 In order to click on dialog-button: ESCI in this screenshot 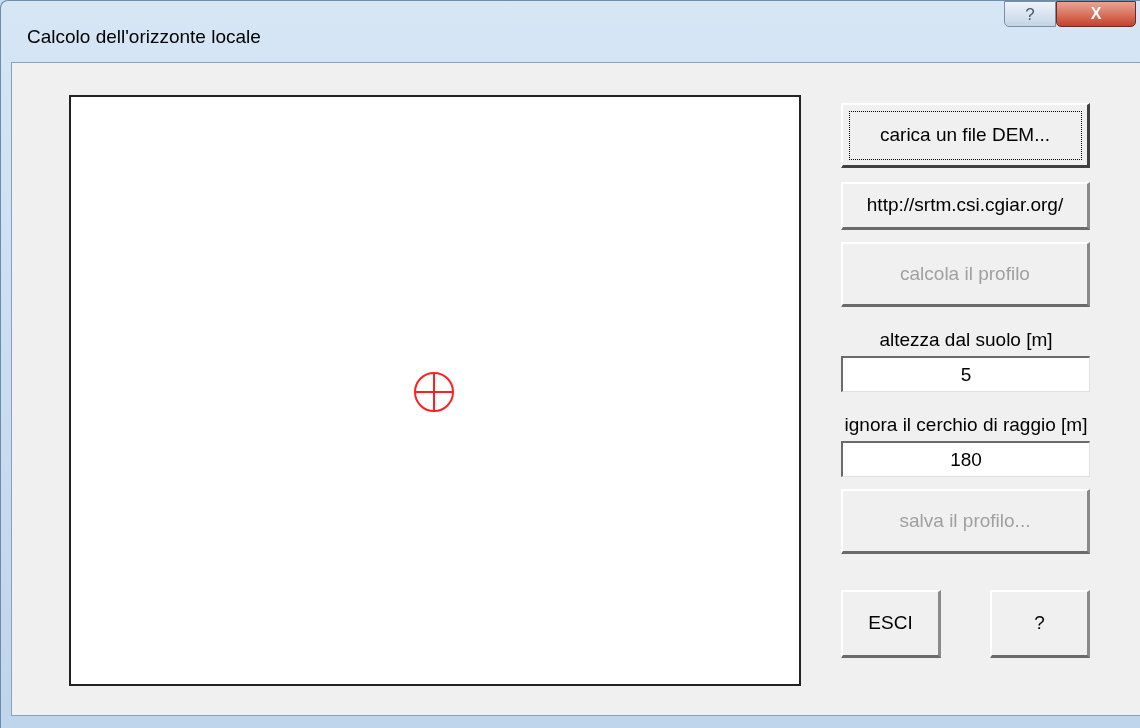, I will do `click(891, 624)`.